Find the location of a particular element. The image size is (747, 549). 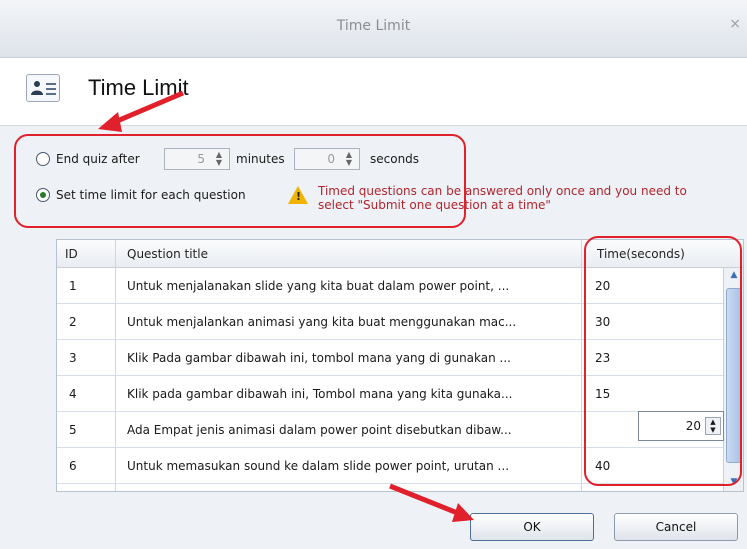

annotation-arrow-top is located at coordinates (141, 111).